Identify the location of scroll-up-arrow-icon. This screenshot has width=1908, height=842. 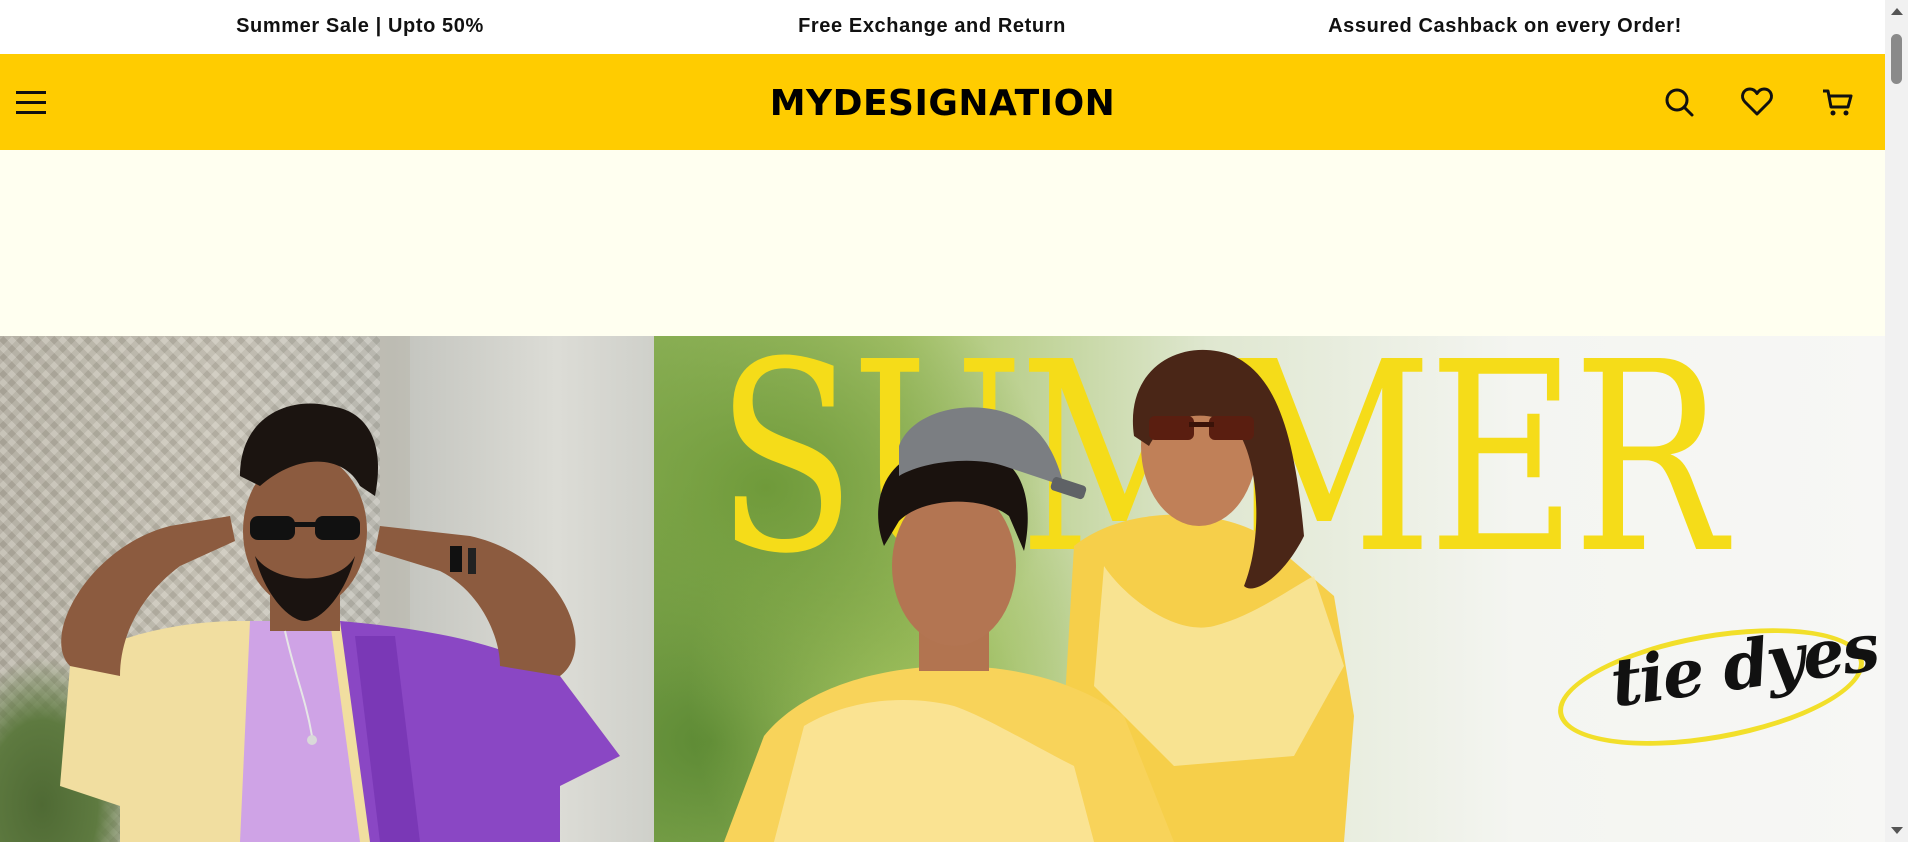
(1897, 11).